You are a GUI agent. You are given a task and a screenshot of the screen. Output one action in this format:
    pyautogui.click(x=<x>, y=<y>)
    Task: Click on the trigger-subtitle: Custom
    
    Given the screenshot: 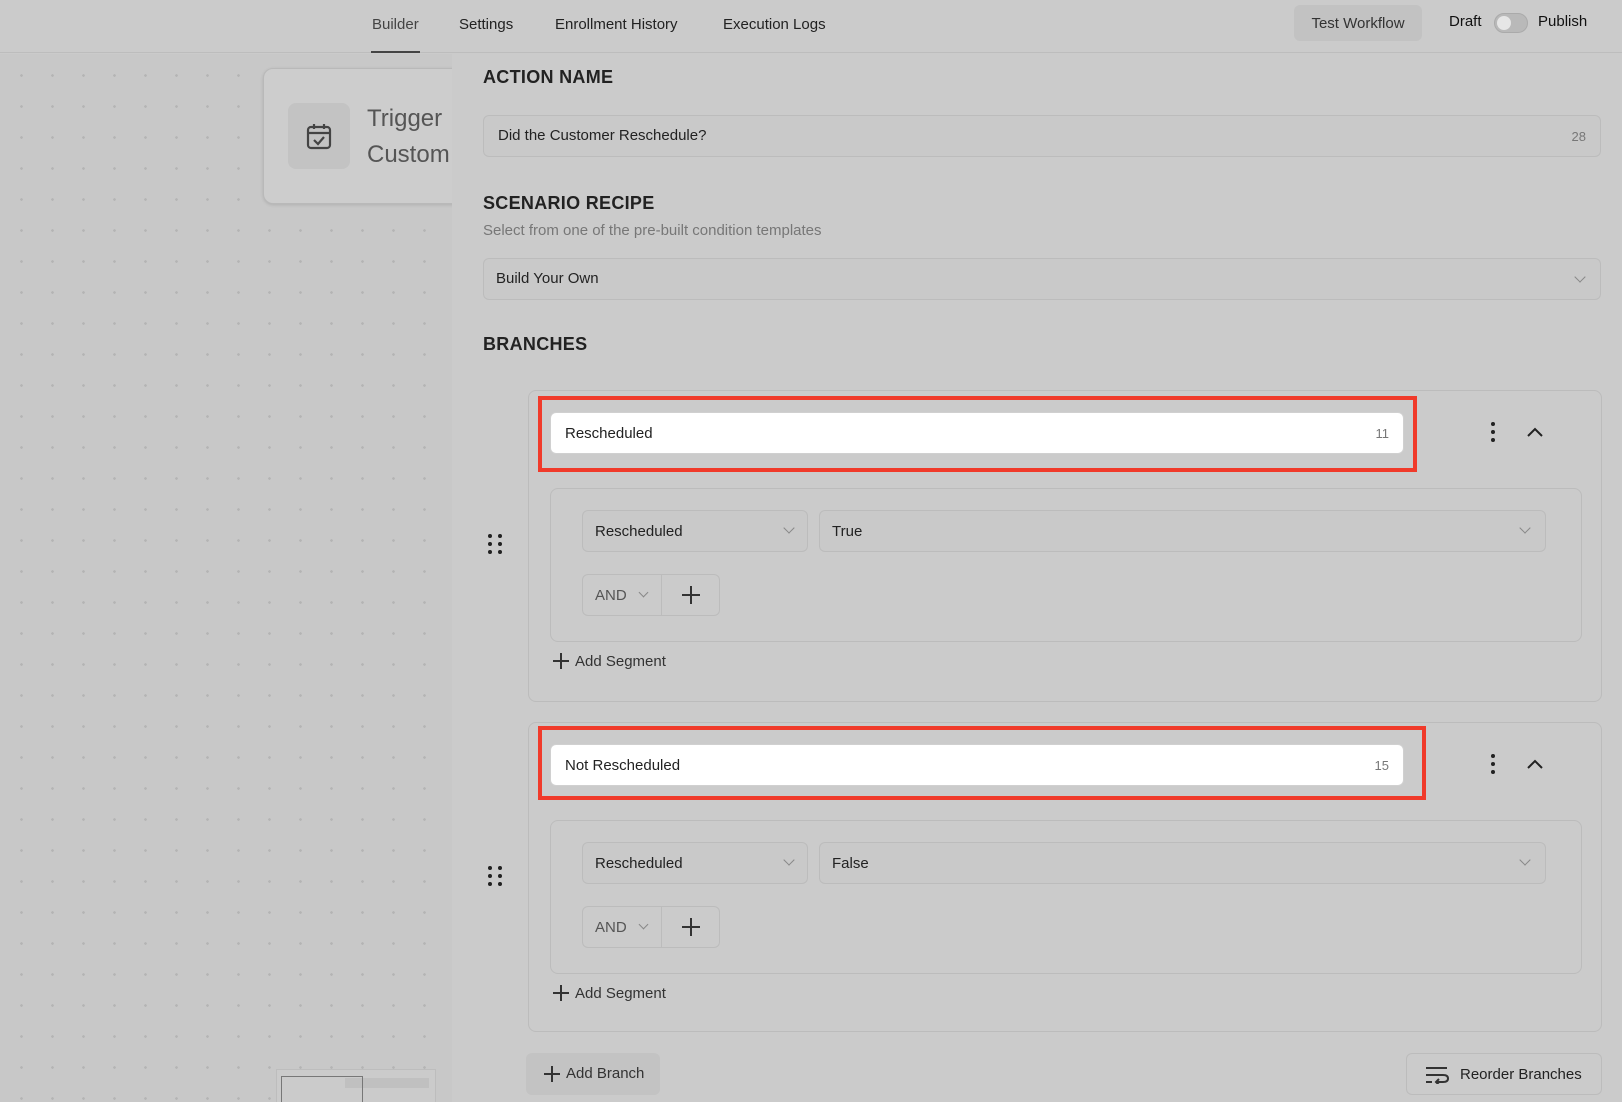 What is the action you would take?
    pyautogui.click(x=408, y=154)
    